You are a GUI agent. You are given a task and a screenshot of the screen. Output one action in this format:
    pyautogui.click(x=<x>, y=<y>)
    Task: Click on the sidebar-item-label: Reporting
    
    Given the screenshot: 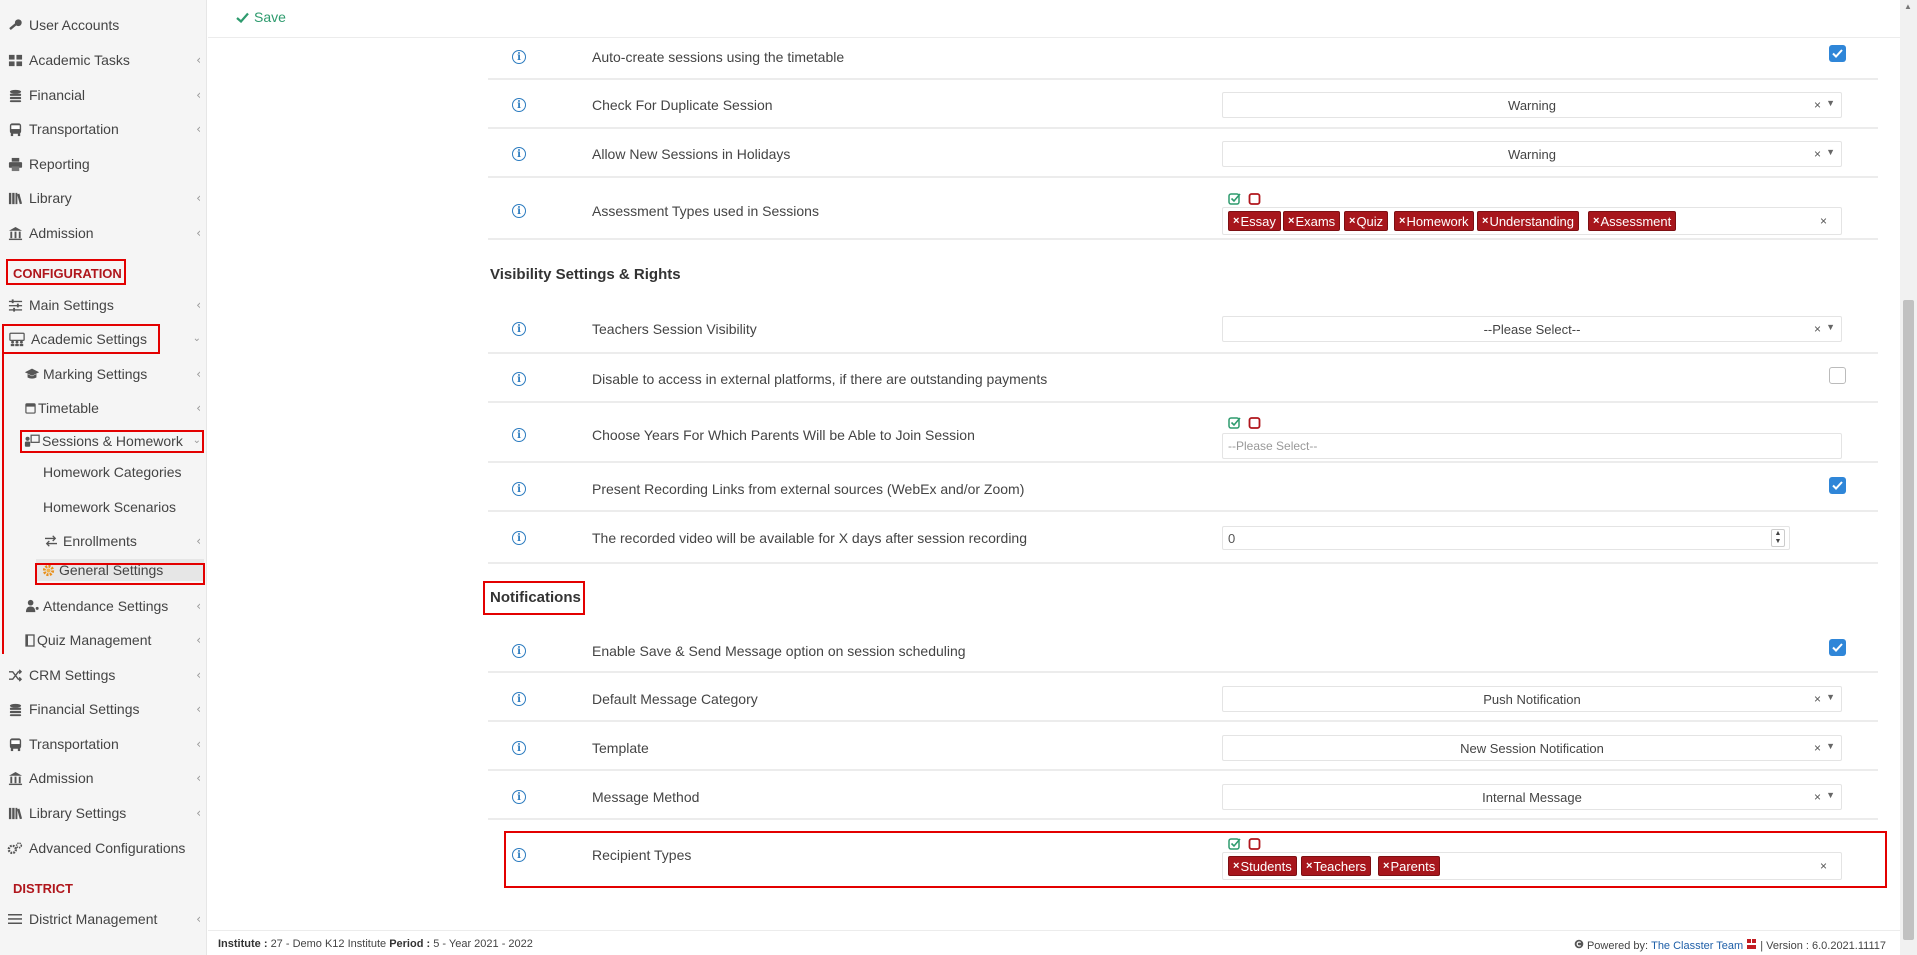 What is the action you would take?
    pyautogui.click(x=59, y=164)
    